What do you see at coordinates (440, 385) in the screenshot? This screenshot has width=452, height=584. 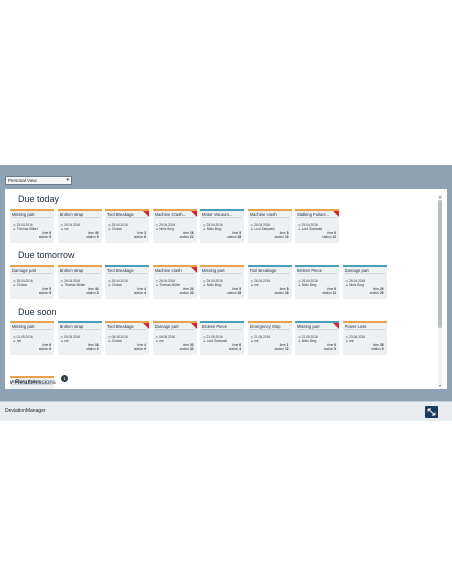 I see `scroll-down-arrow-icon: ▾` at bounding box center [440, 385].